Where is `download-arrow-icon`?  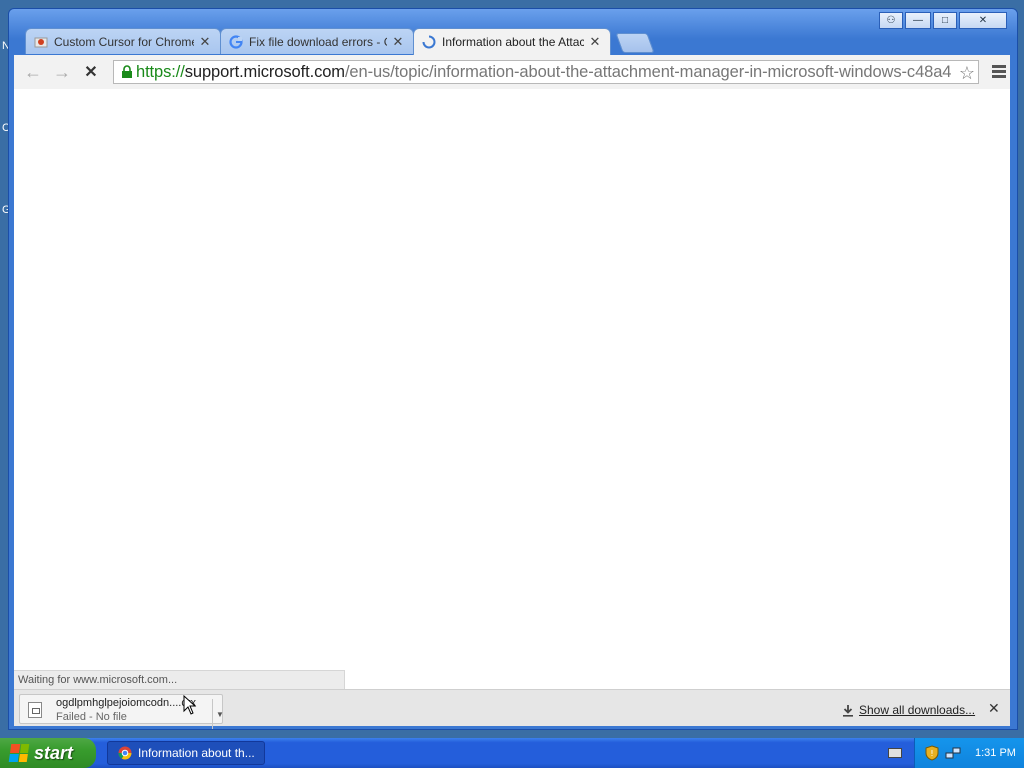 download-arrow-icon is located at coordinates (848, 710).